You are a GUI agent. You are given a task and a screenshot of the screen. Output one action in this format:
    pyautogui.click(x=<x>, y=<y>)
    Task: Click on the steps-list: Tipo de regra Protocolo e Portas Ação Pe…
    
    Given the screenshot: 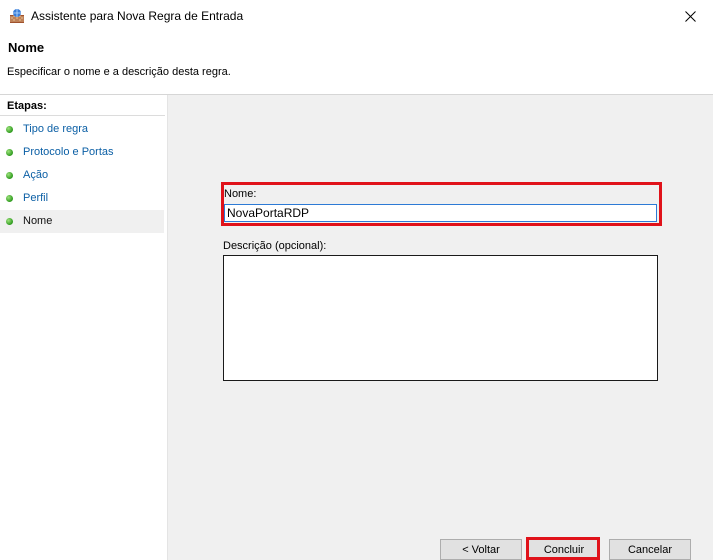 What is the action you would take?
    pyautogui.click(x=82, y=175)
    